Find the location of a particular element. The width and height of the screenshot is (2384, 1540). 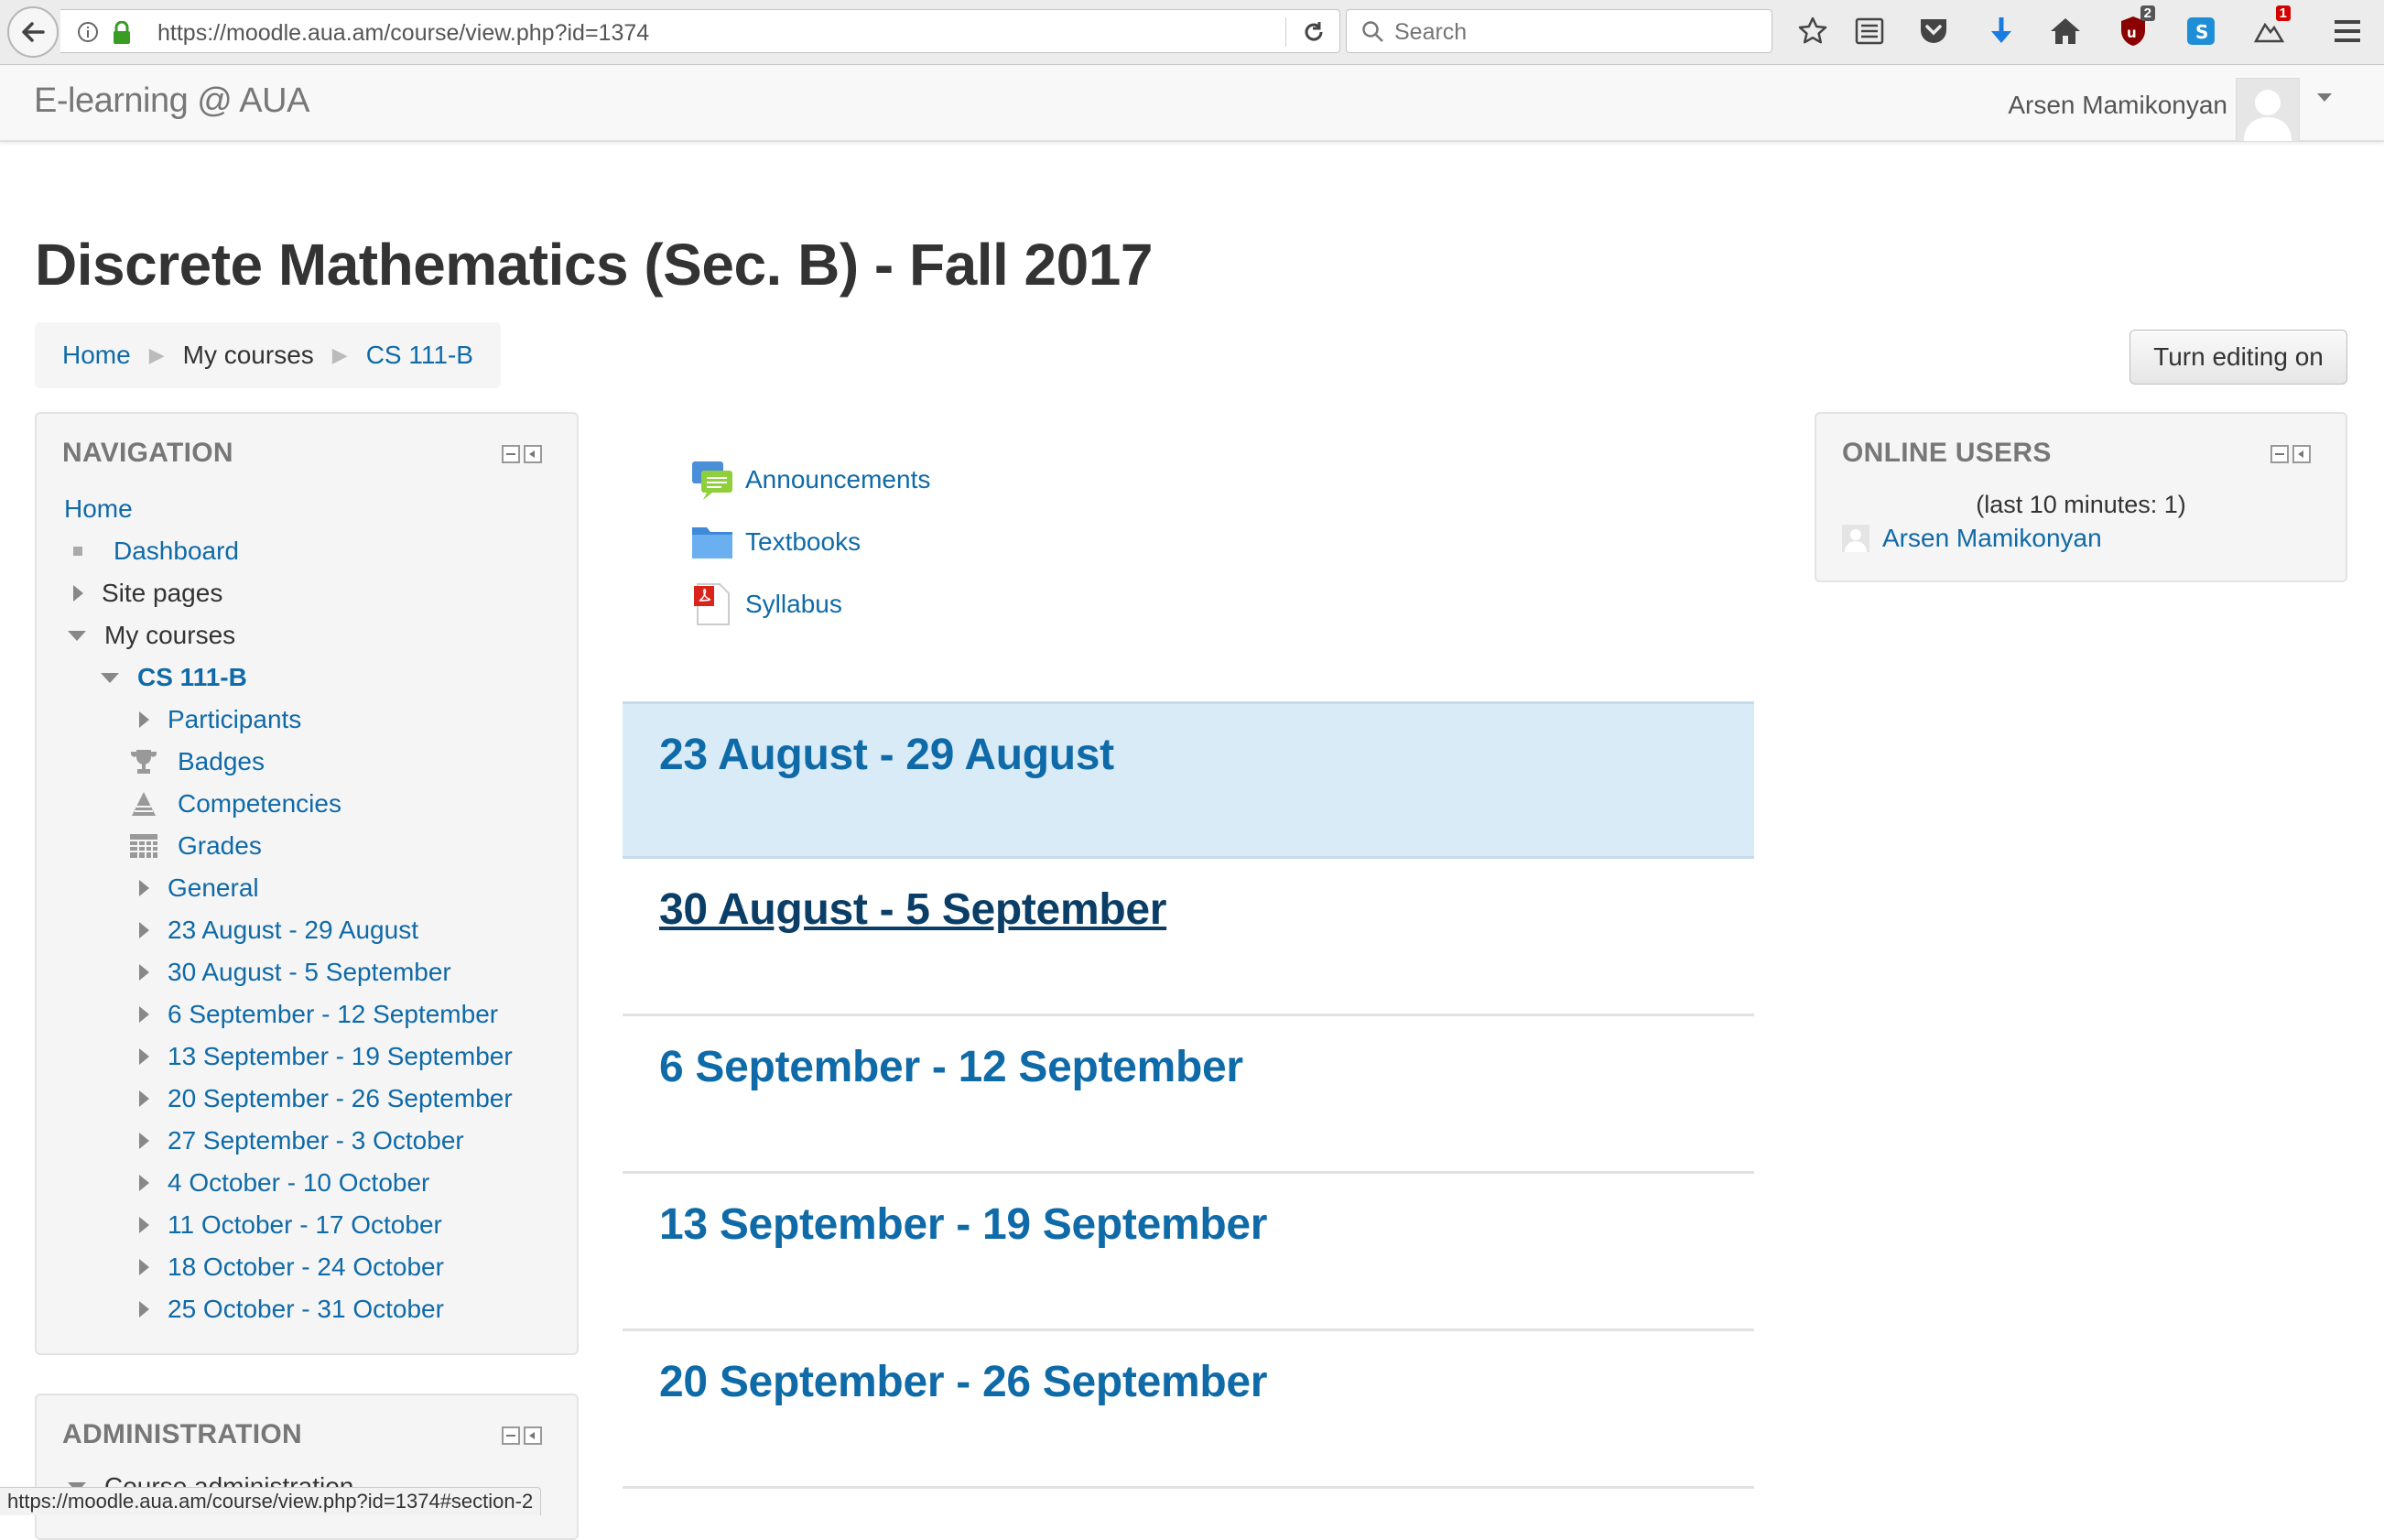

online-user-item: Arsen Mamikonyan is located at coordinates (1972, 538).